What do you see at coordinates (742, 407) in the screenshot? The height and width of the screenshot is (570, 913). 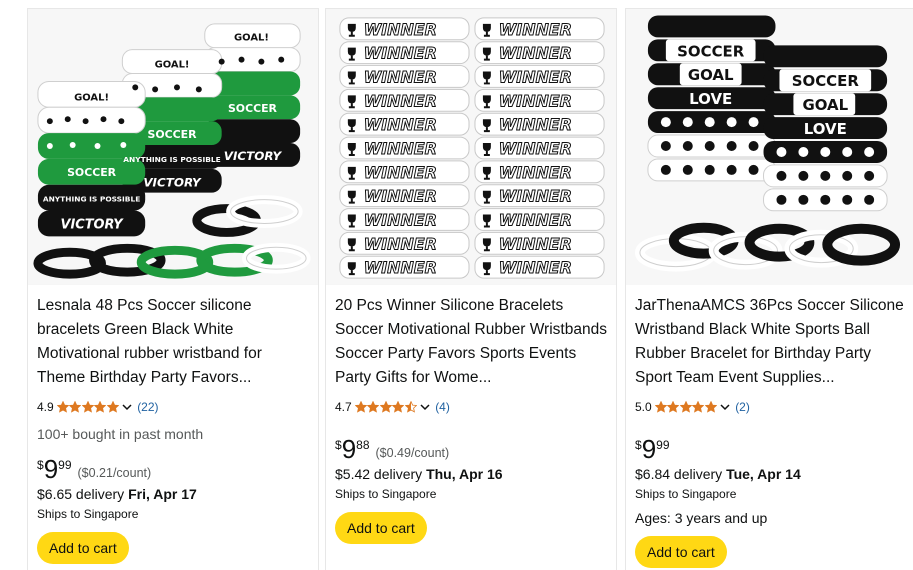 I see `review-count-link: (2)` at bounding box center [742, 407].